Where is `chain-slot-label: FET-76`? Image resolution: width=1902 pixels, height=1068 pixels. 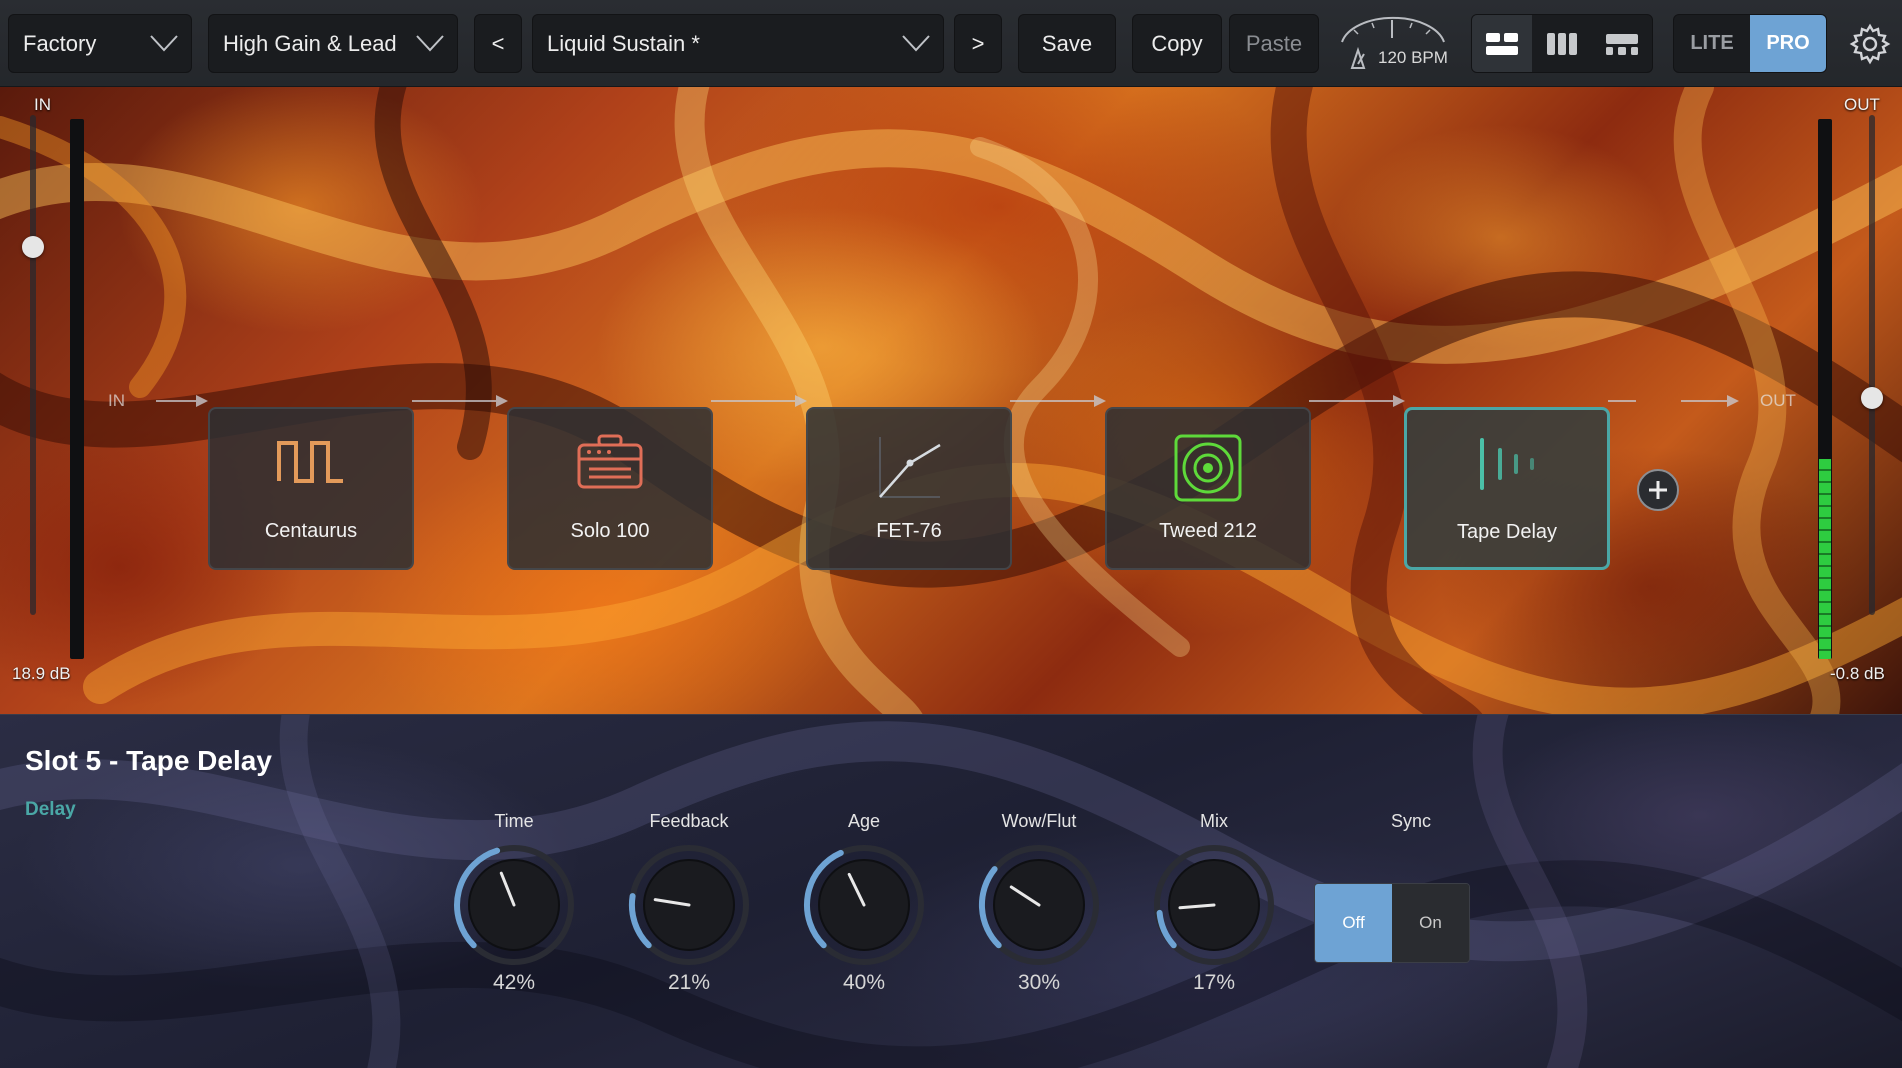 chain-slot-label: FET-76 is located at coordinates (909, 531).